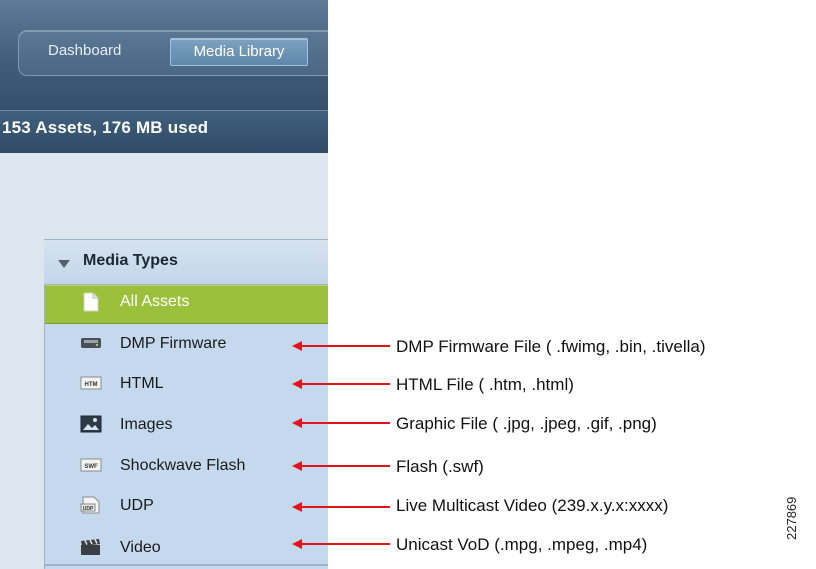 The width and height of the screenshot is (816, 569). What do you see at coordinates (84, 51) in the screenshot?
I see `tab-dashboard: Dashboard` at bounding box center [84, 51].